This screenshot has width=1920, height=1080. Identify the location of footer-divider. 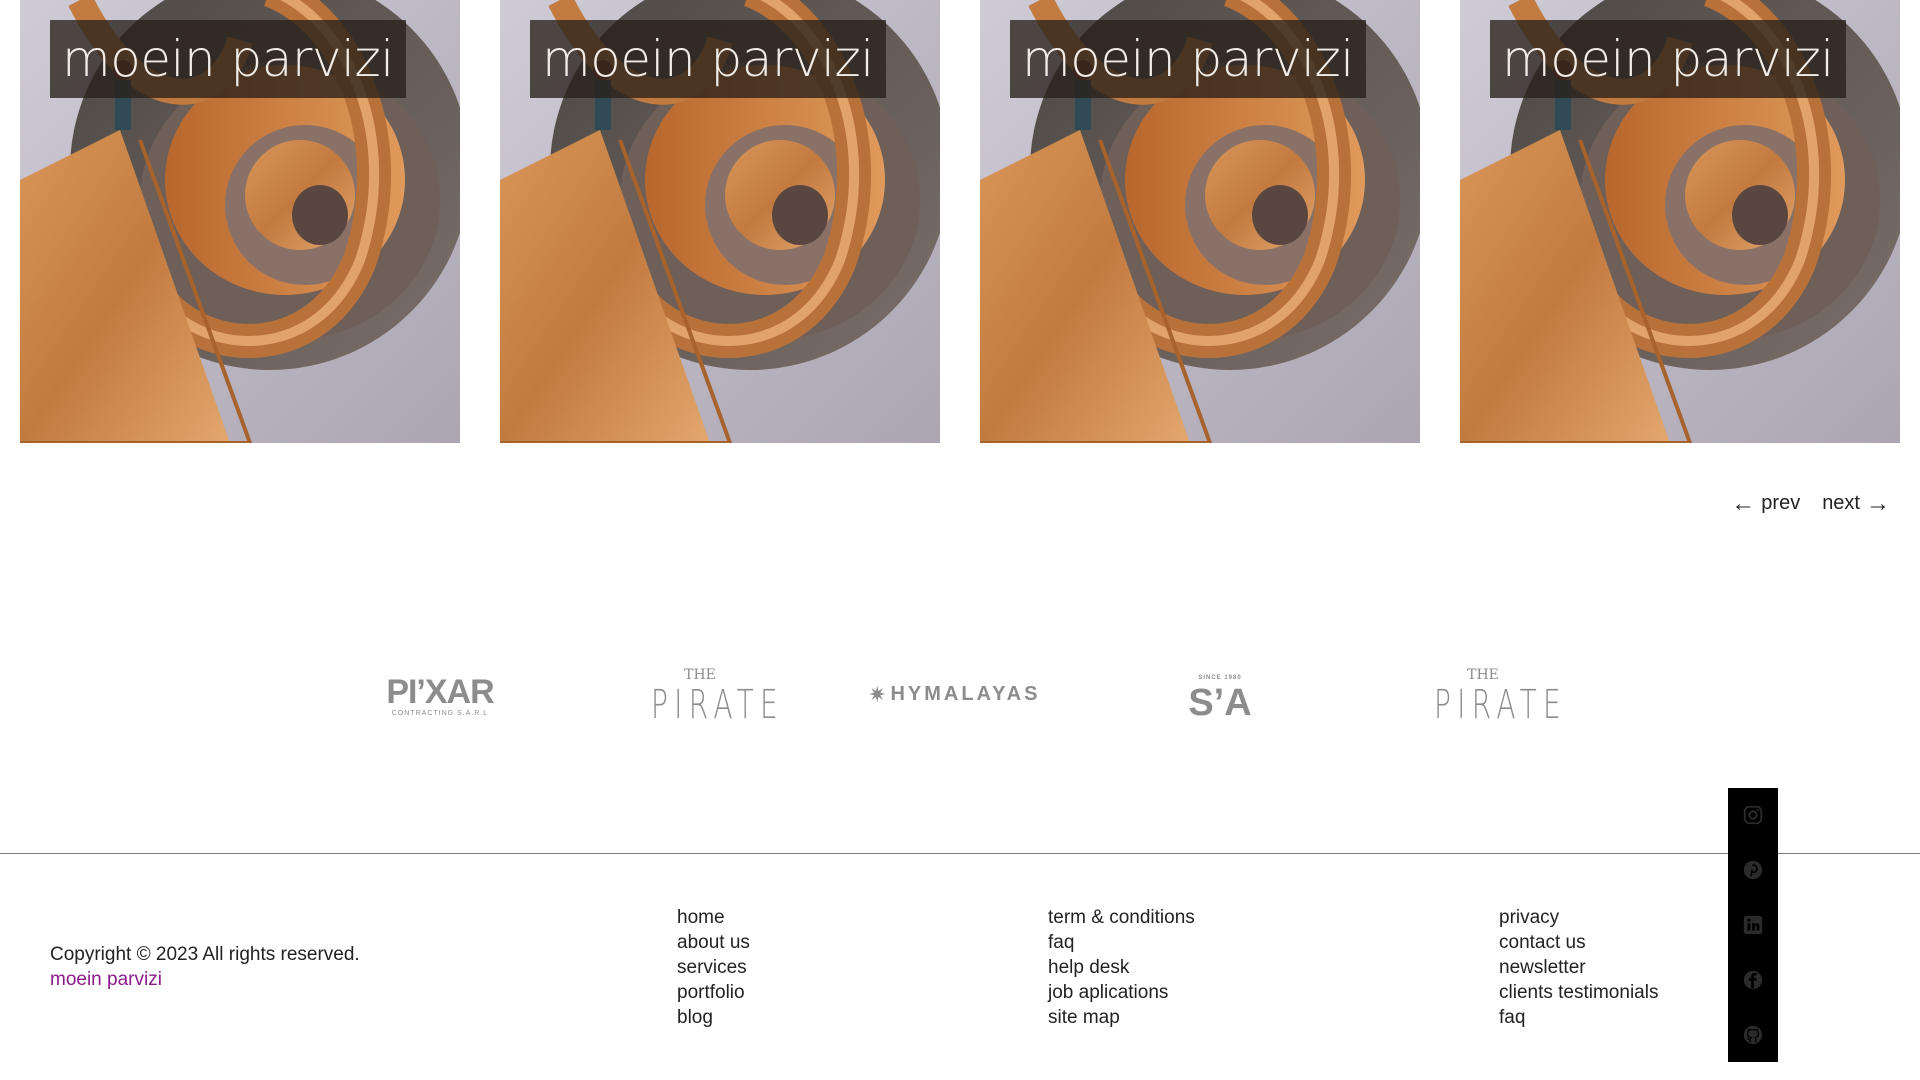
(960, 853).